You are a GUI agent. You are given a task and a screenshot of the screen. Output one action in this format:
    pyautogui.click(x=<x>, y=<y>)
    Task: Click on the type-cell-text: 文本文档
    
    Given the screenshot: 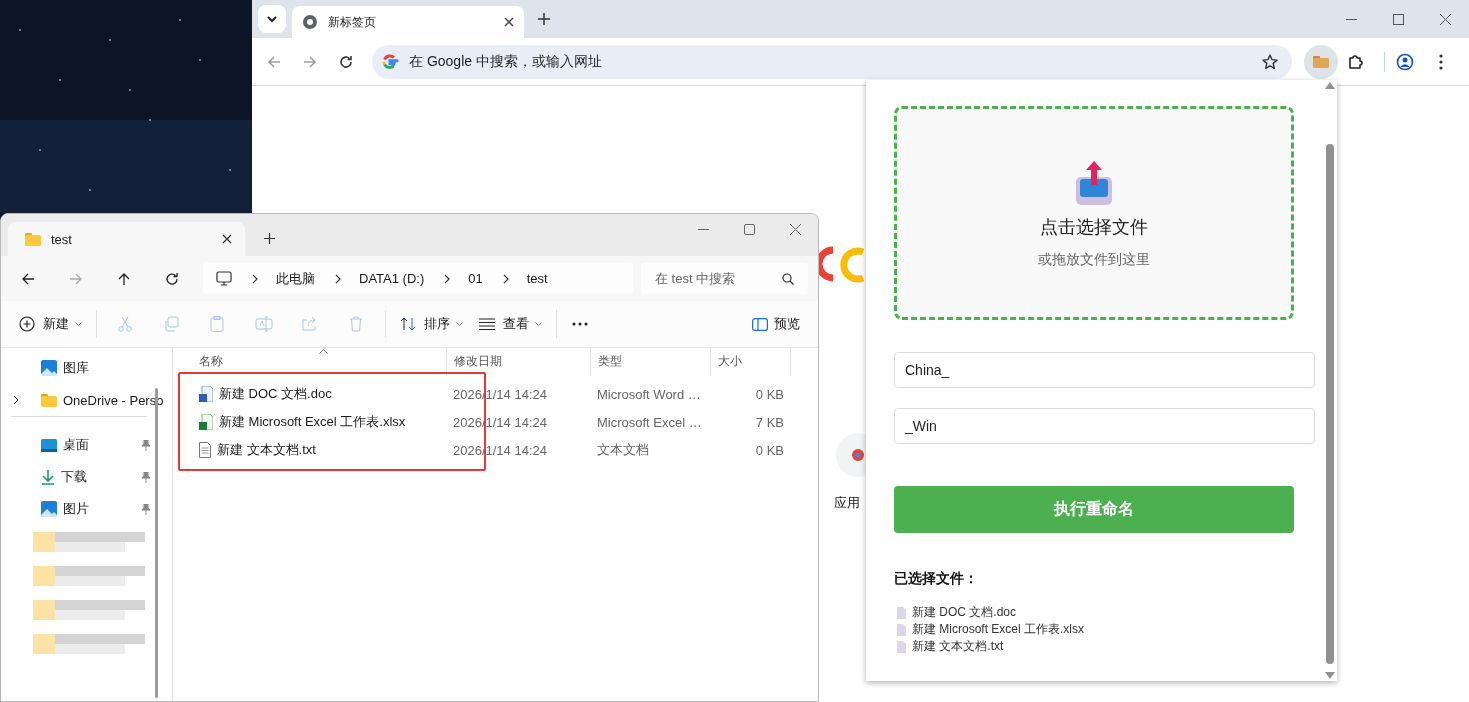 What is the action you would take?
    pyautogui.click(x=623, y=450)
    